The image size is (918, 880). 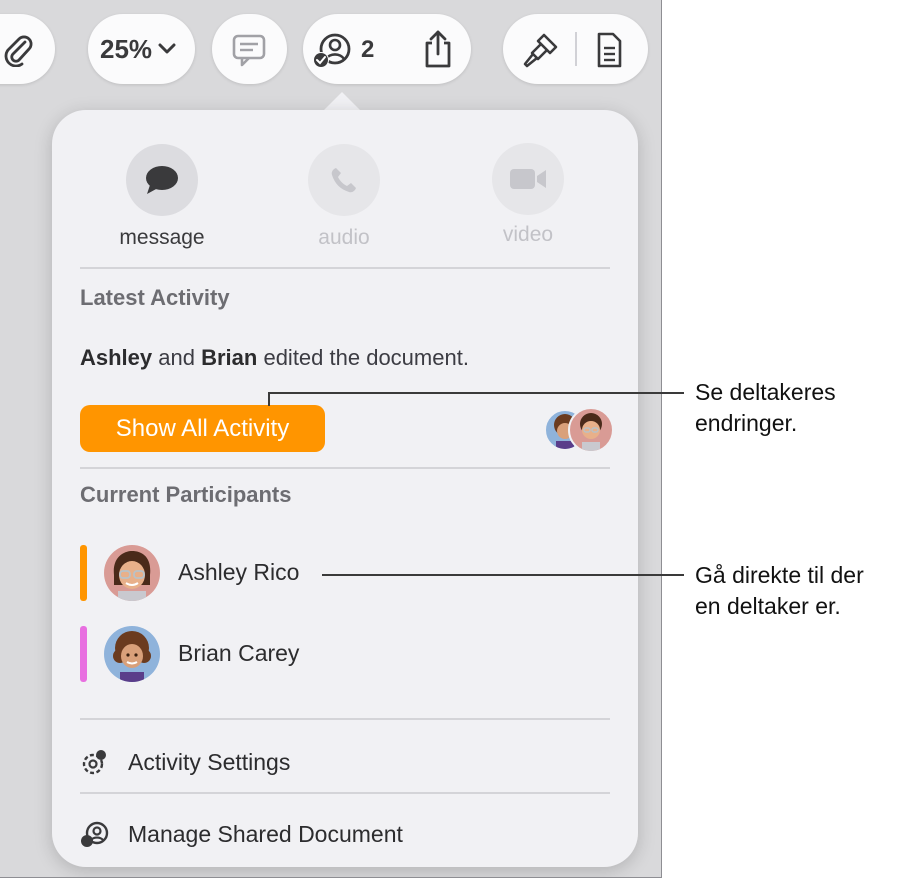 What do you see at coordinates (765, 408) in the screenshot?
I see `callout-show-activity: Se deltakeres endringer.` at bounding box center [765, 408].